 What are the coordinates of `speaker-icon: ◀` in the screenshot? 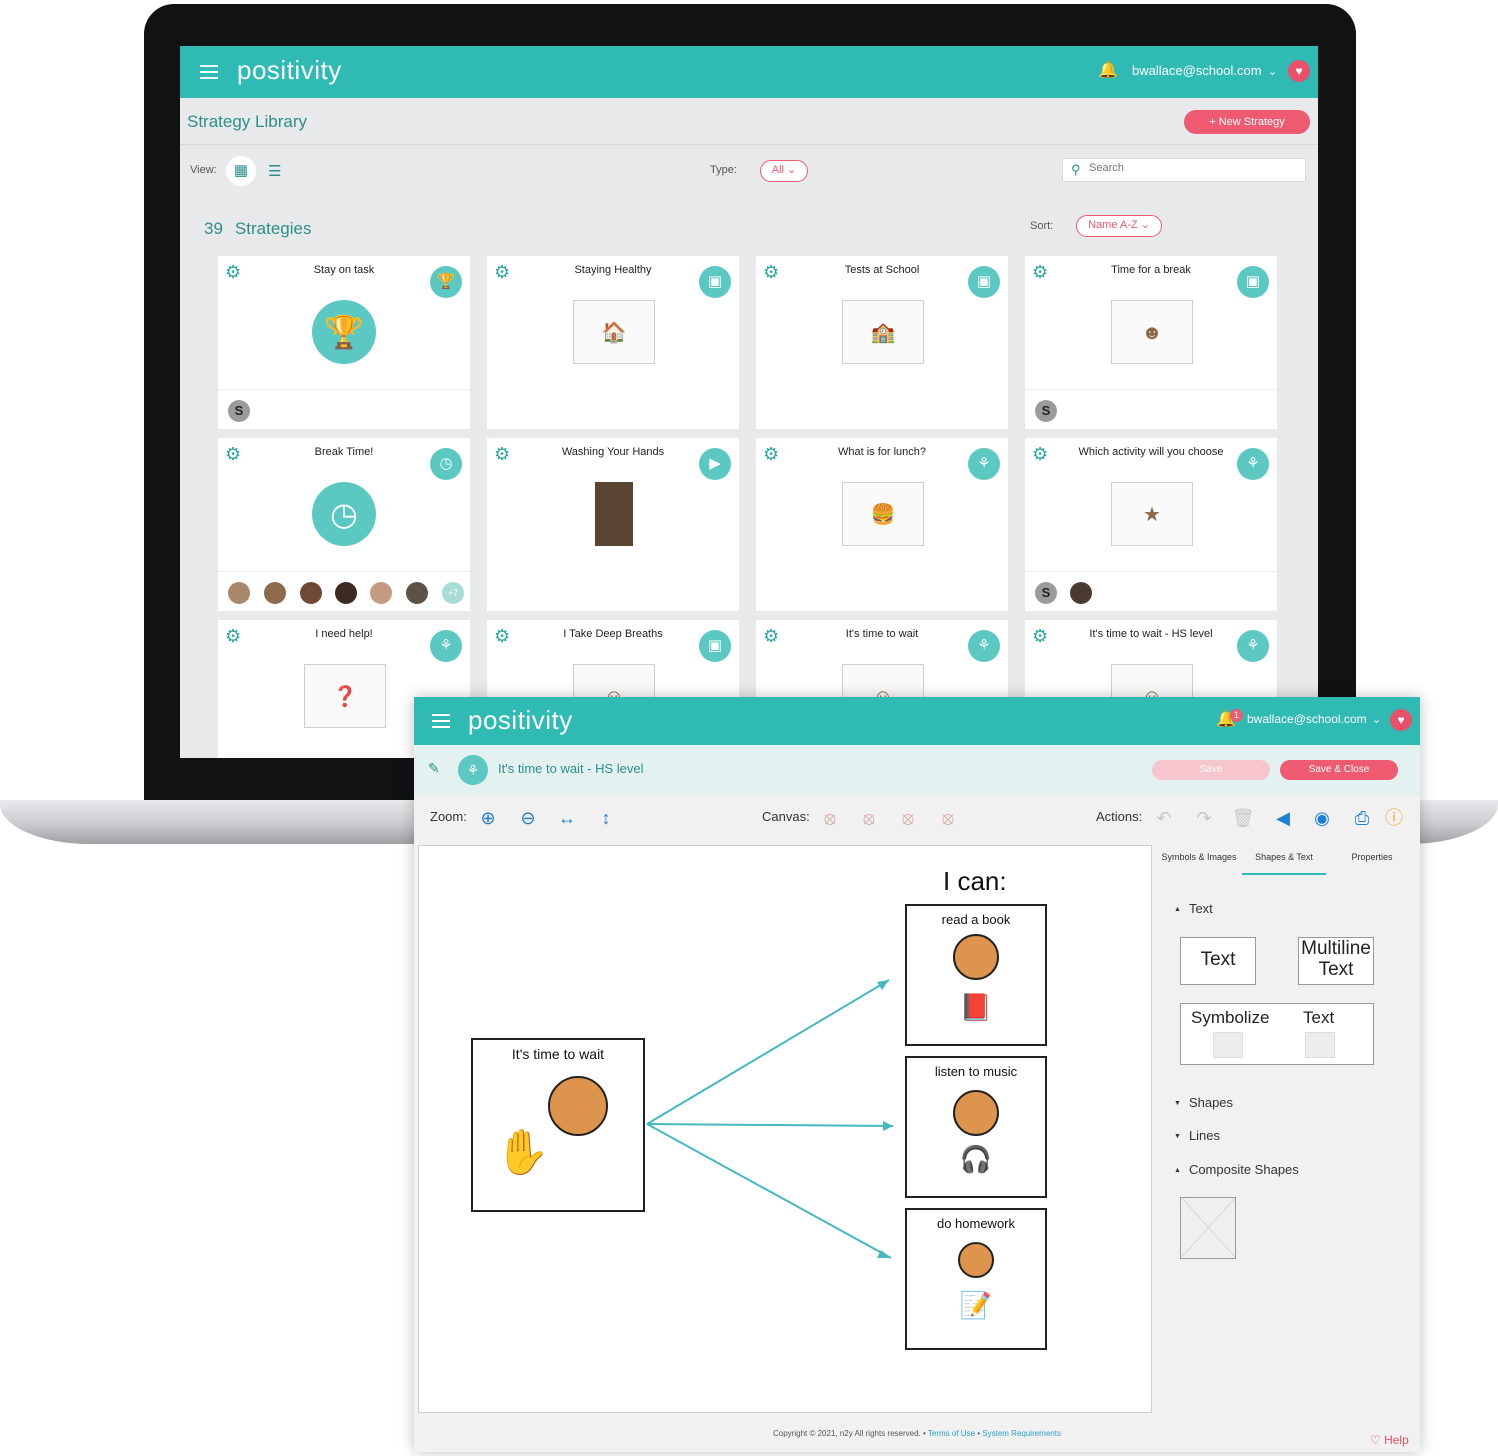 It's located at (1283, 818).